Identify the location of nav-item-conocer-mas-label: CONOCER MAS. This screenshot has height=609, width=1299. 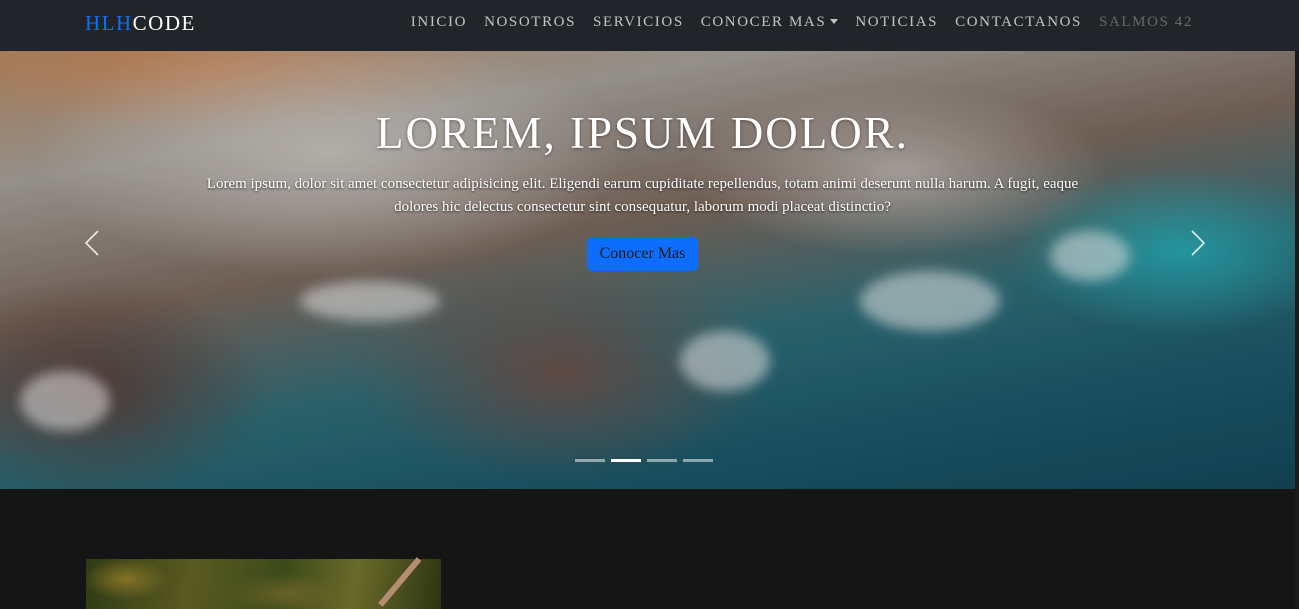
(763, 22).